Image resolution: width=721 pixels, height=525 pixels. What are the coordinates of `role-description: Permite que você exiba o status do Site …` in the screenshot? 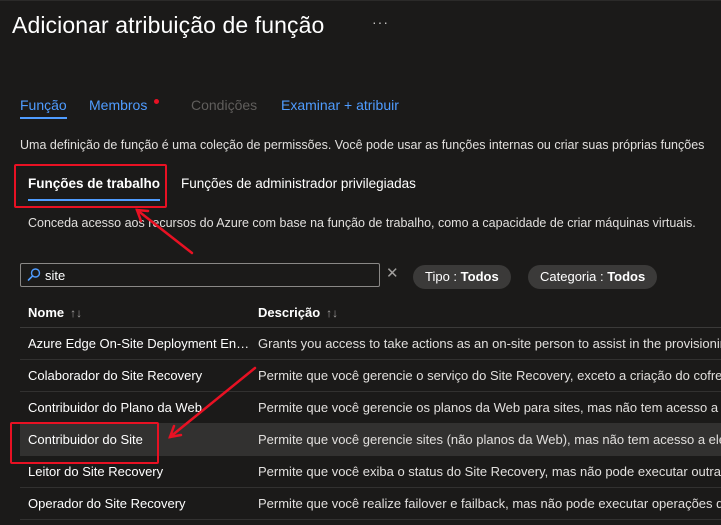 It's located at (489, 471).